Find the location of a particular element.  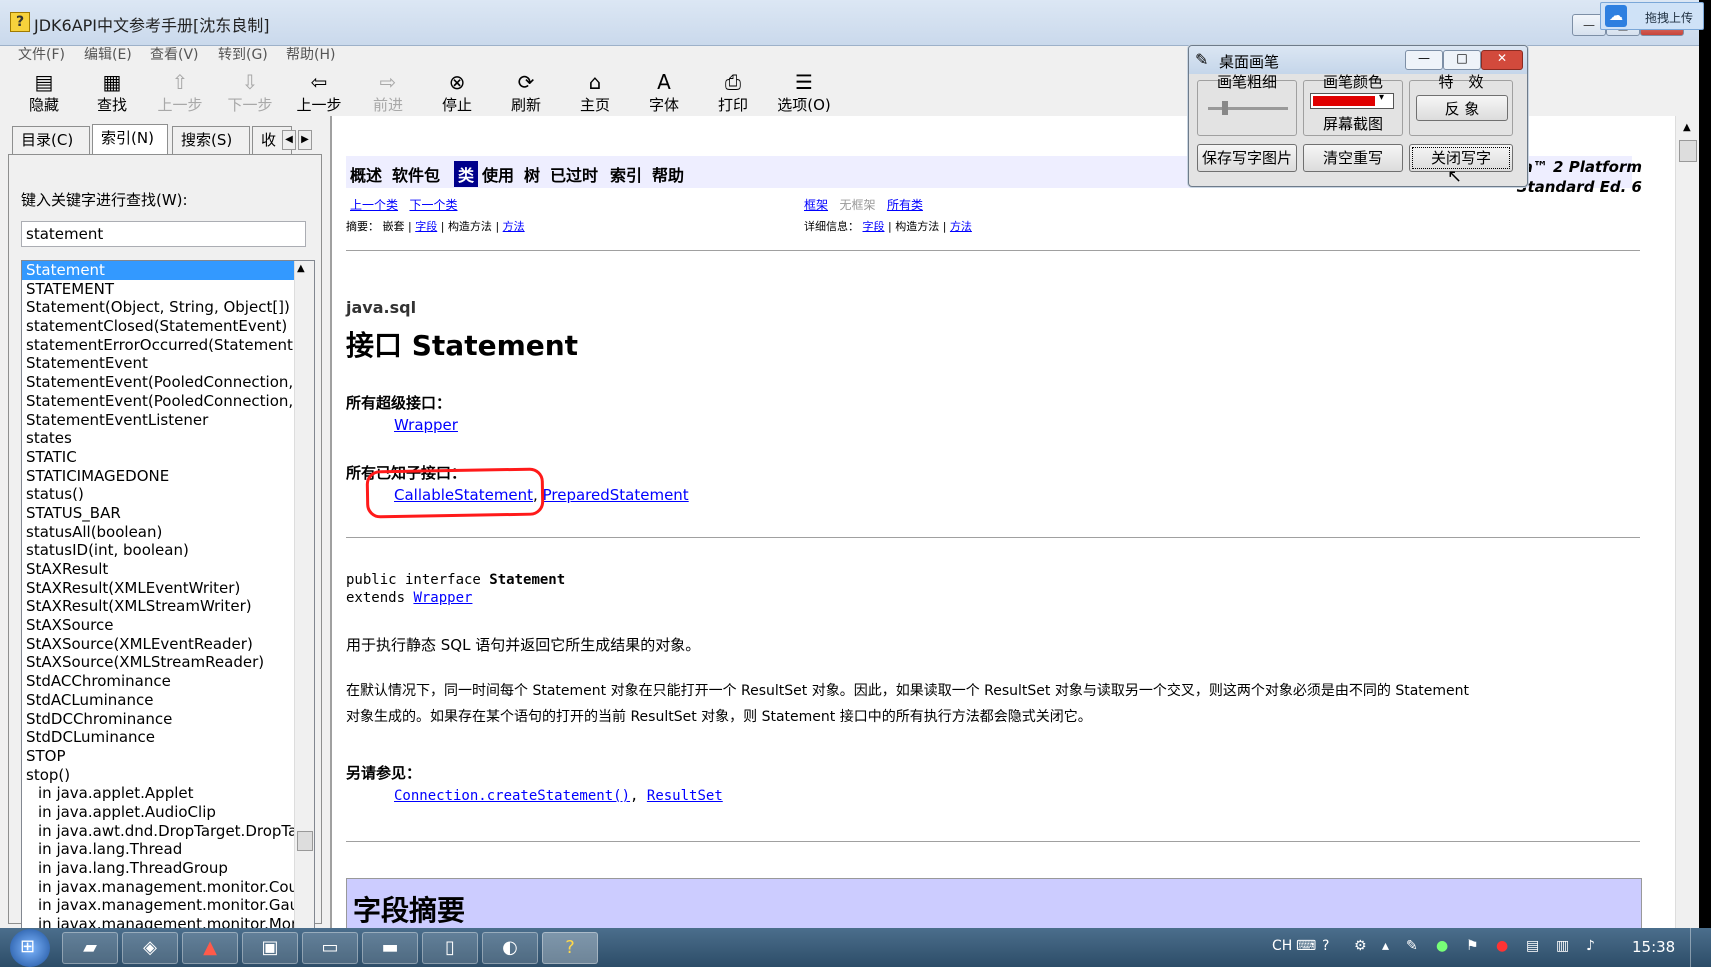

save-image-button: 保存写字图片 is located at coordinates (1247, 158).